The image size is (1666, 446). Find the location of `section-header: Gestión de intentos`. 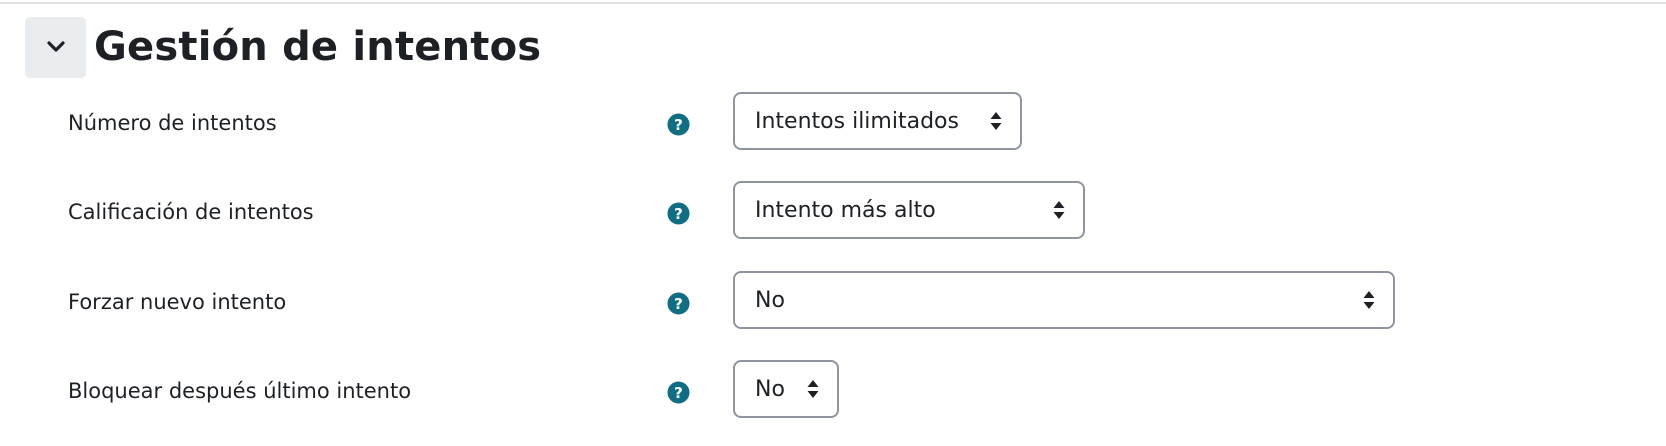

section-header: Gestión de intentos is located at coordinates (283, 47).